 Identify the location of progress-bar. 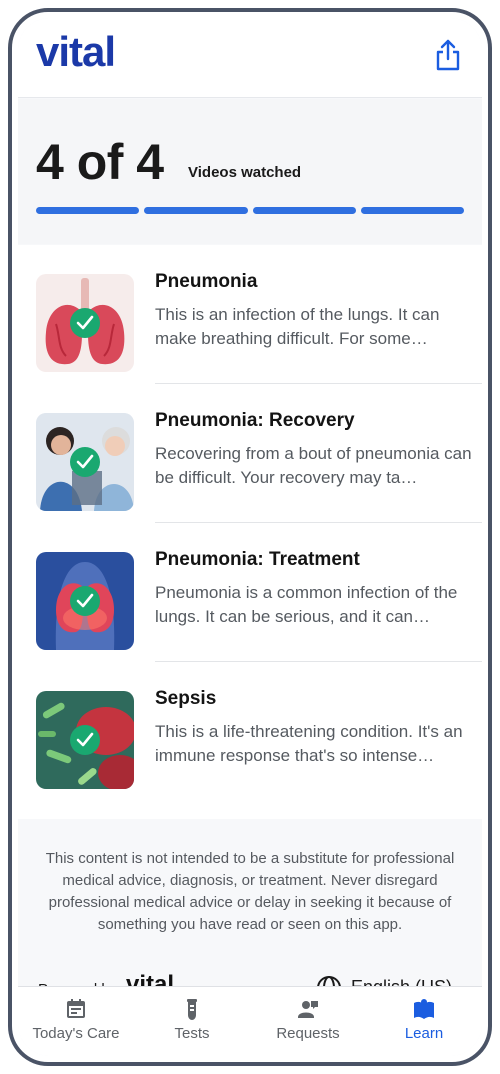
(250, 210).